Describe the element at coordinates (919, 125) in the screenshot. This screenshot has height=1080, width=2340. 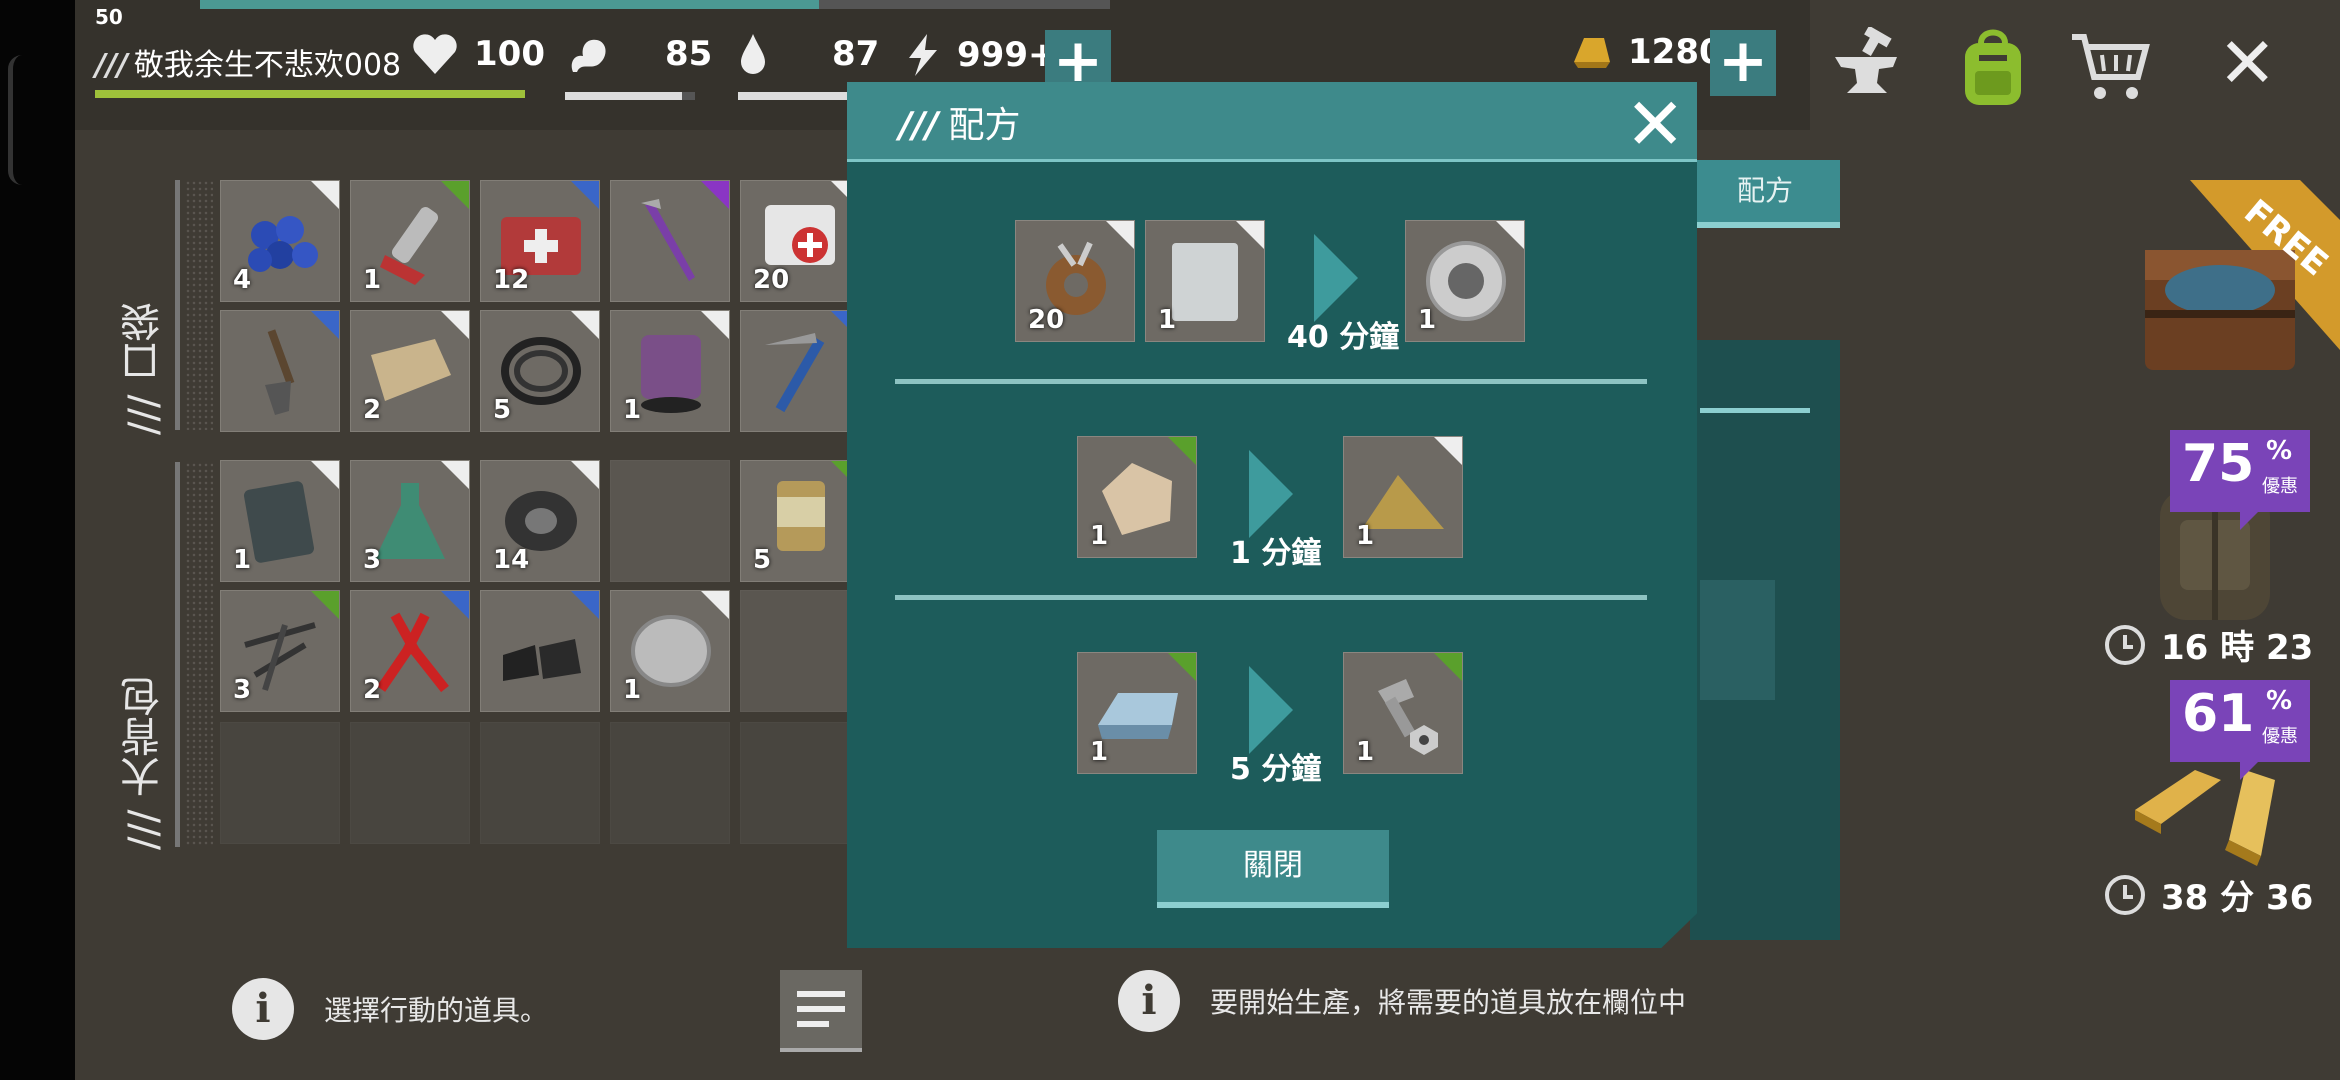
I see `title-prefix: ///` at that location.